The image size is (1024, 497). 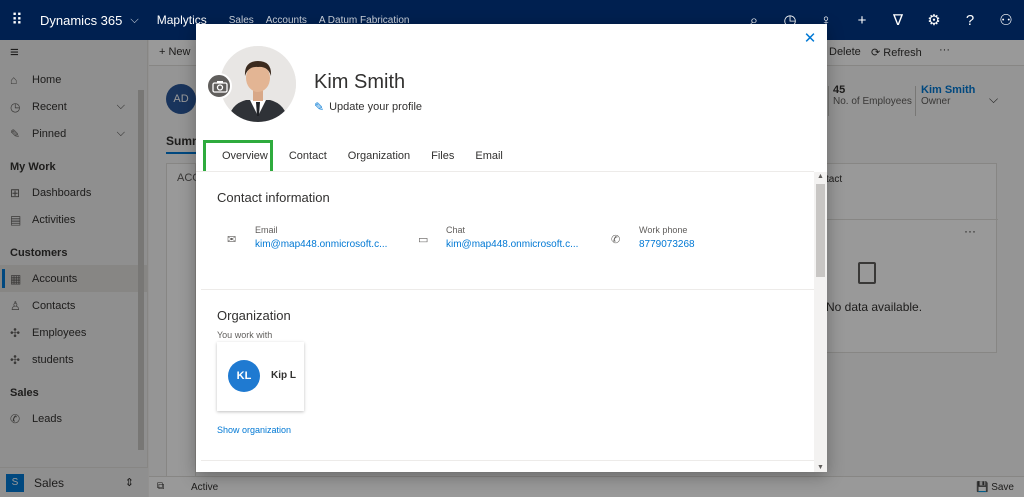 I want to click on coworker-name: Kip L, so click(x=283, y=375).